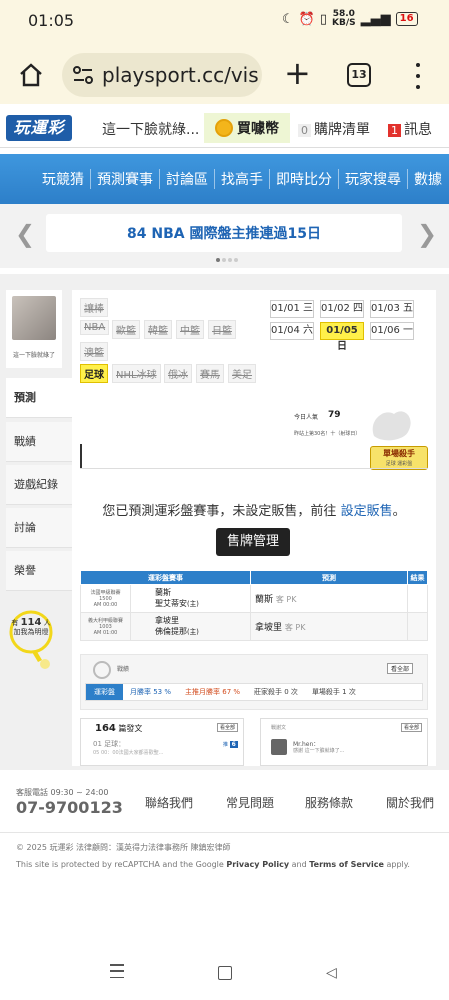 This screenshot has width=449, height=1000. I want to click on site-settings-icon, so click(83, 75).